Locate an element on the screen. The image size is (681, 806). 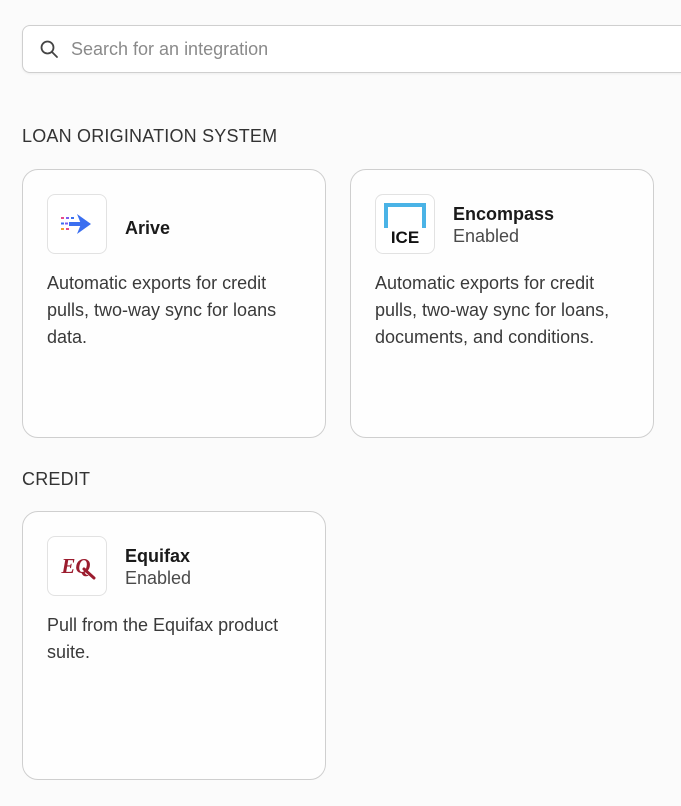
search-bar is located at coordinates (351, 49).